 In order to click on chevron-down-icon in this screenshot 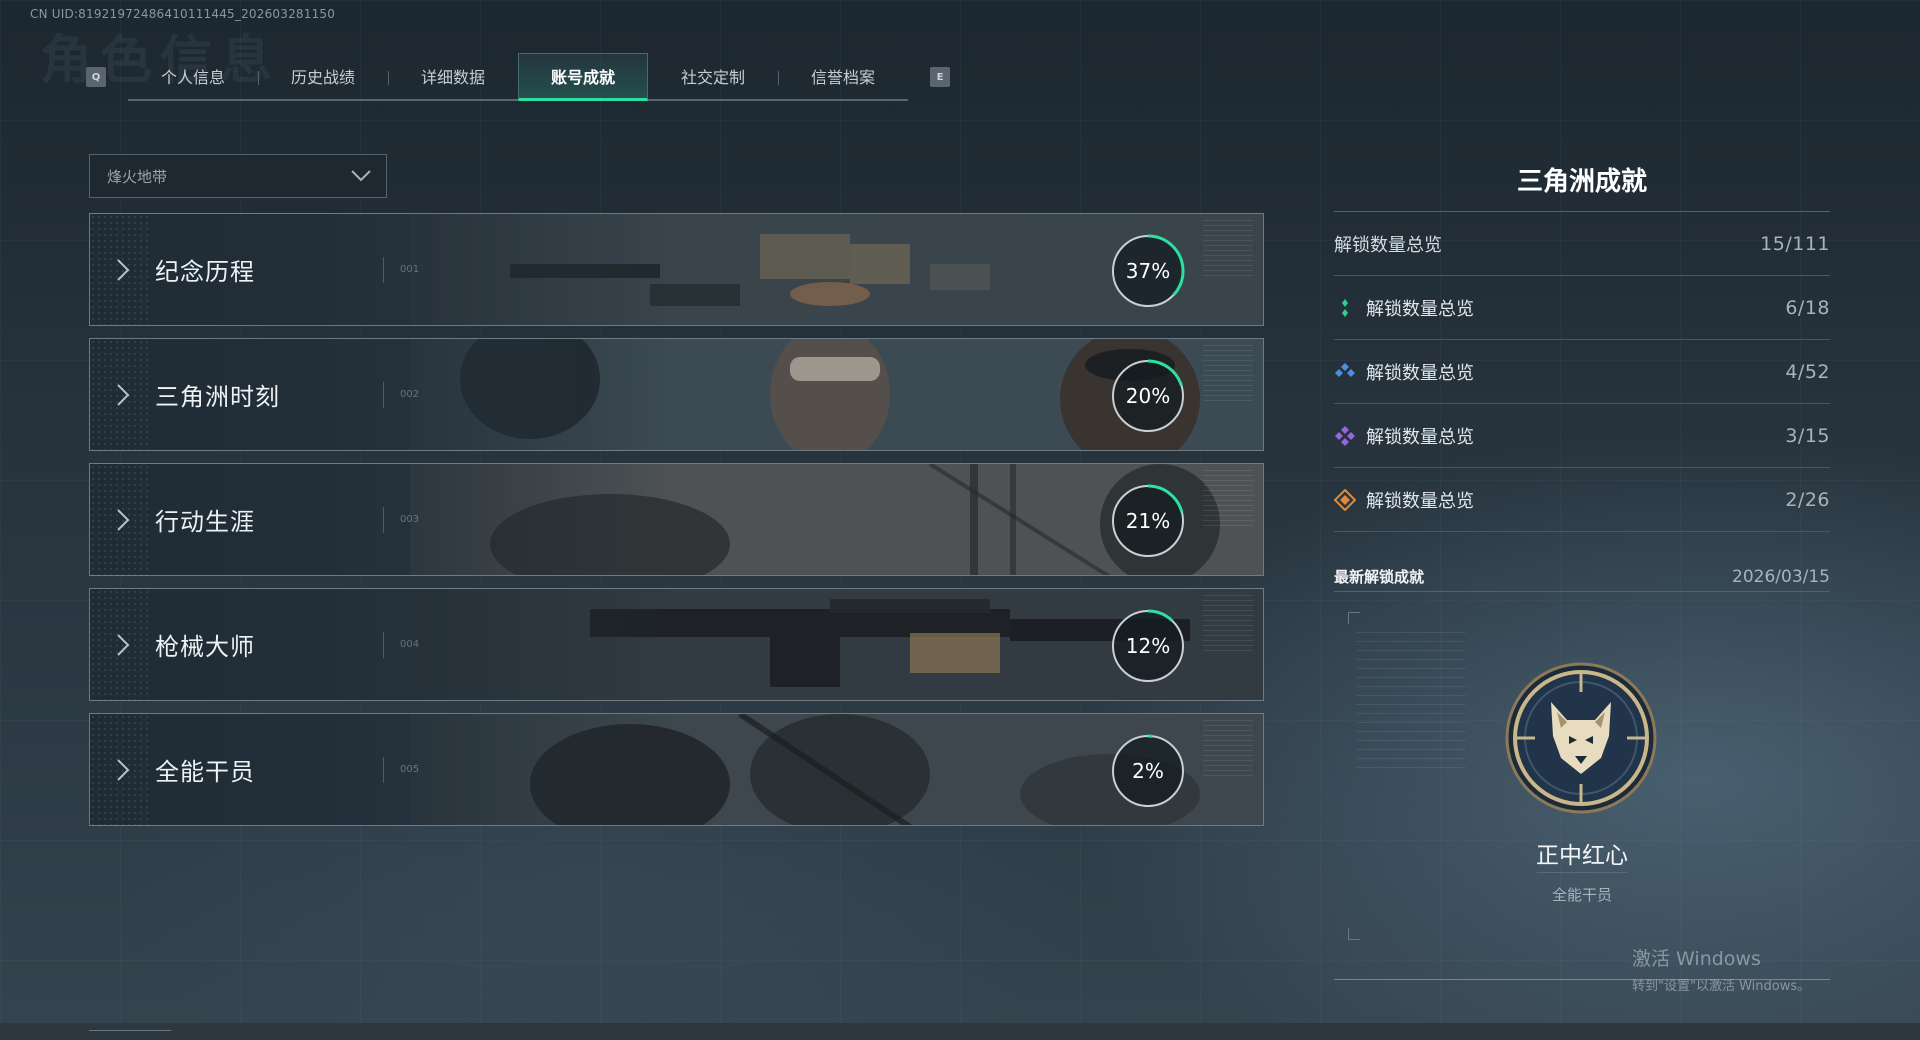, I will do `click(361, 176)`.